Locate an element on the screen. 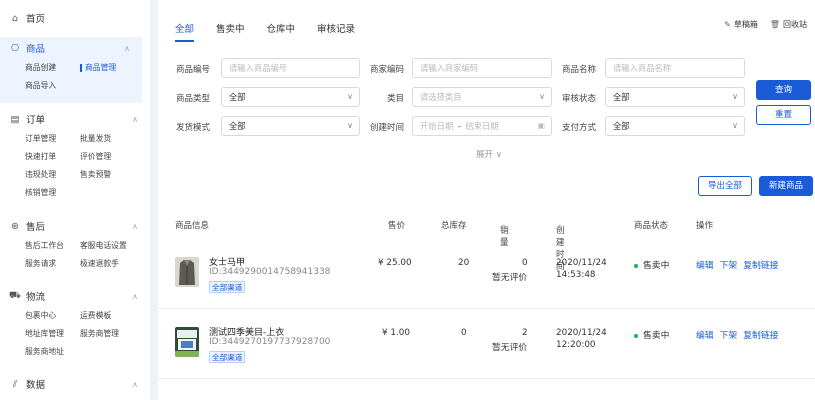  sidebar-group-title: 物流 is located at coordinates (36, 297).